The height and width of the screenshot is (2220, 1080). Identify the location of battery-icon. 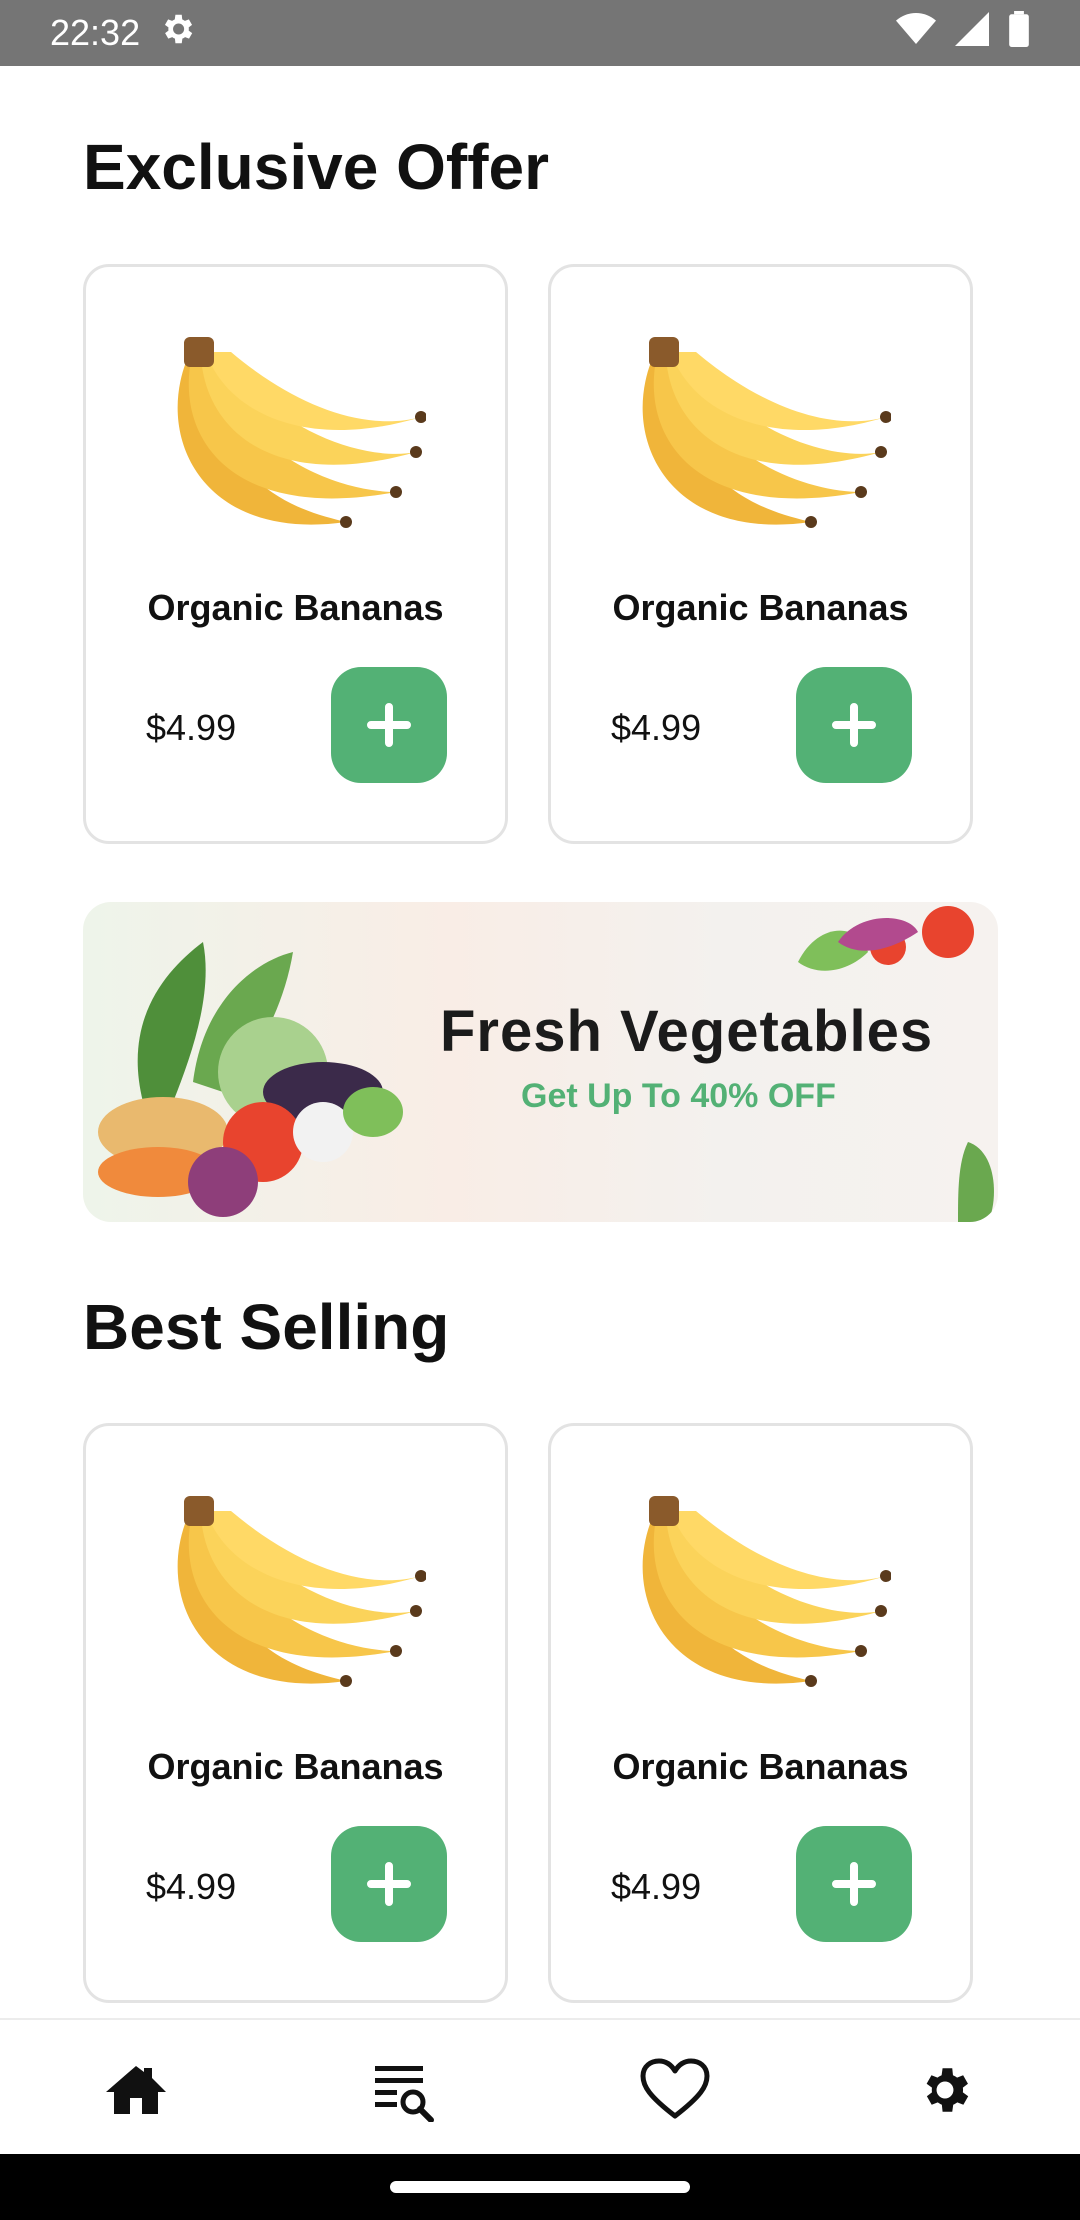
(1019, 33).